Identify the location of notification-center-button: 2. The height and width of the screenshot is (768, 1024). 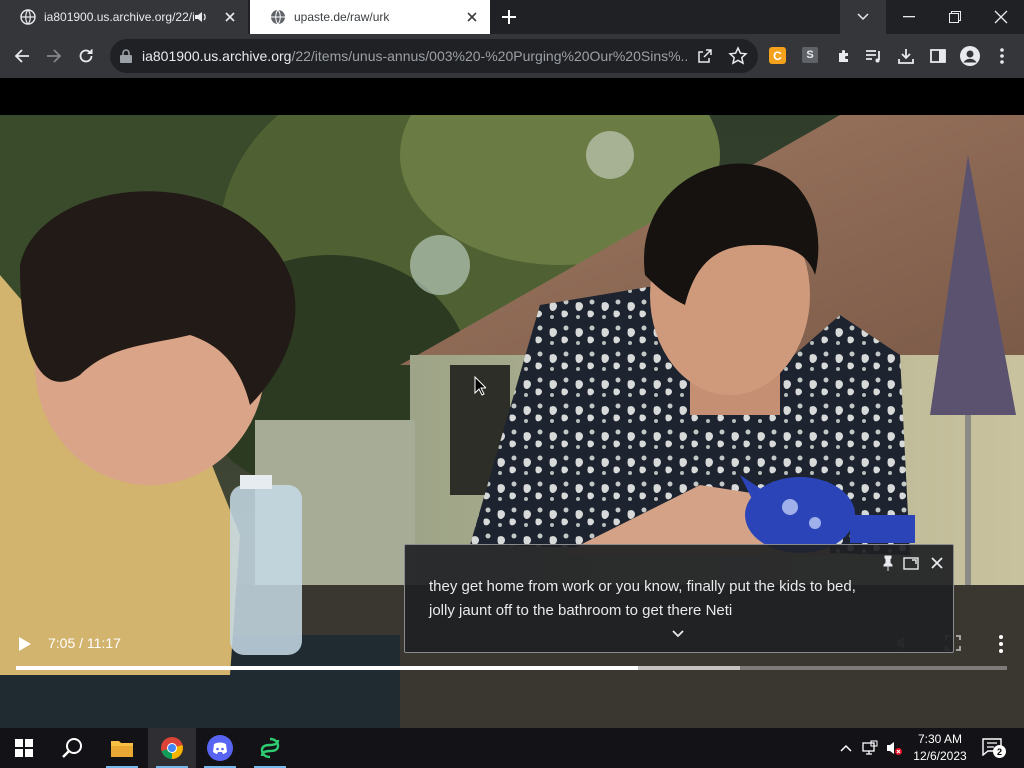
(994, 748).